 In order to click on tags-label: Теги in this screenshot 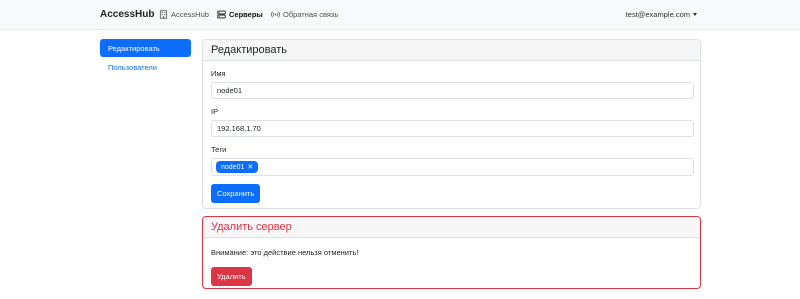, I will do `click(219, 149)`.